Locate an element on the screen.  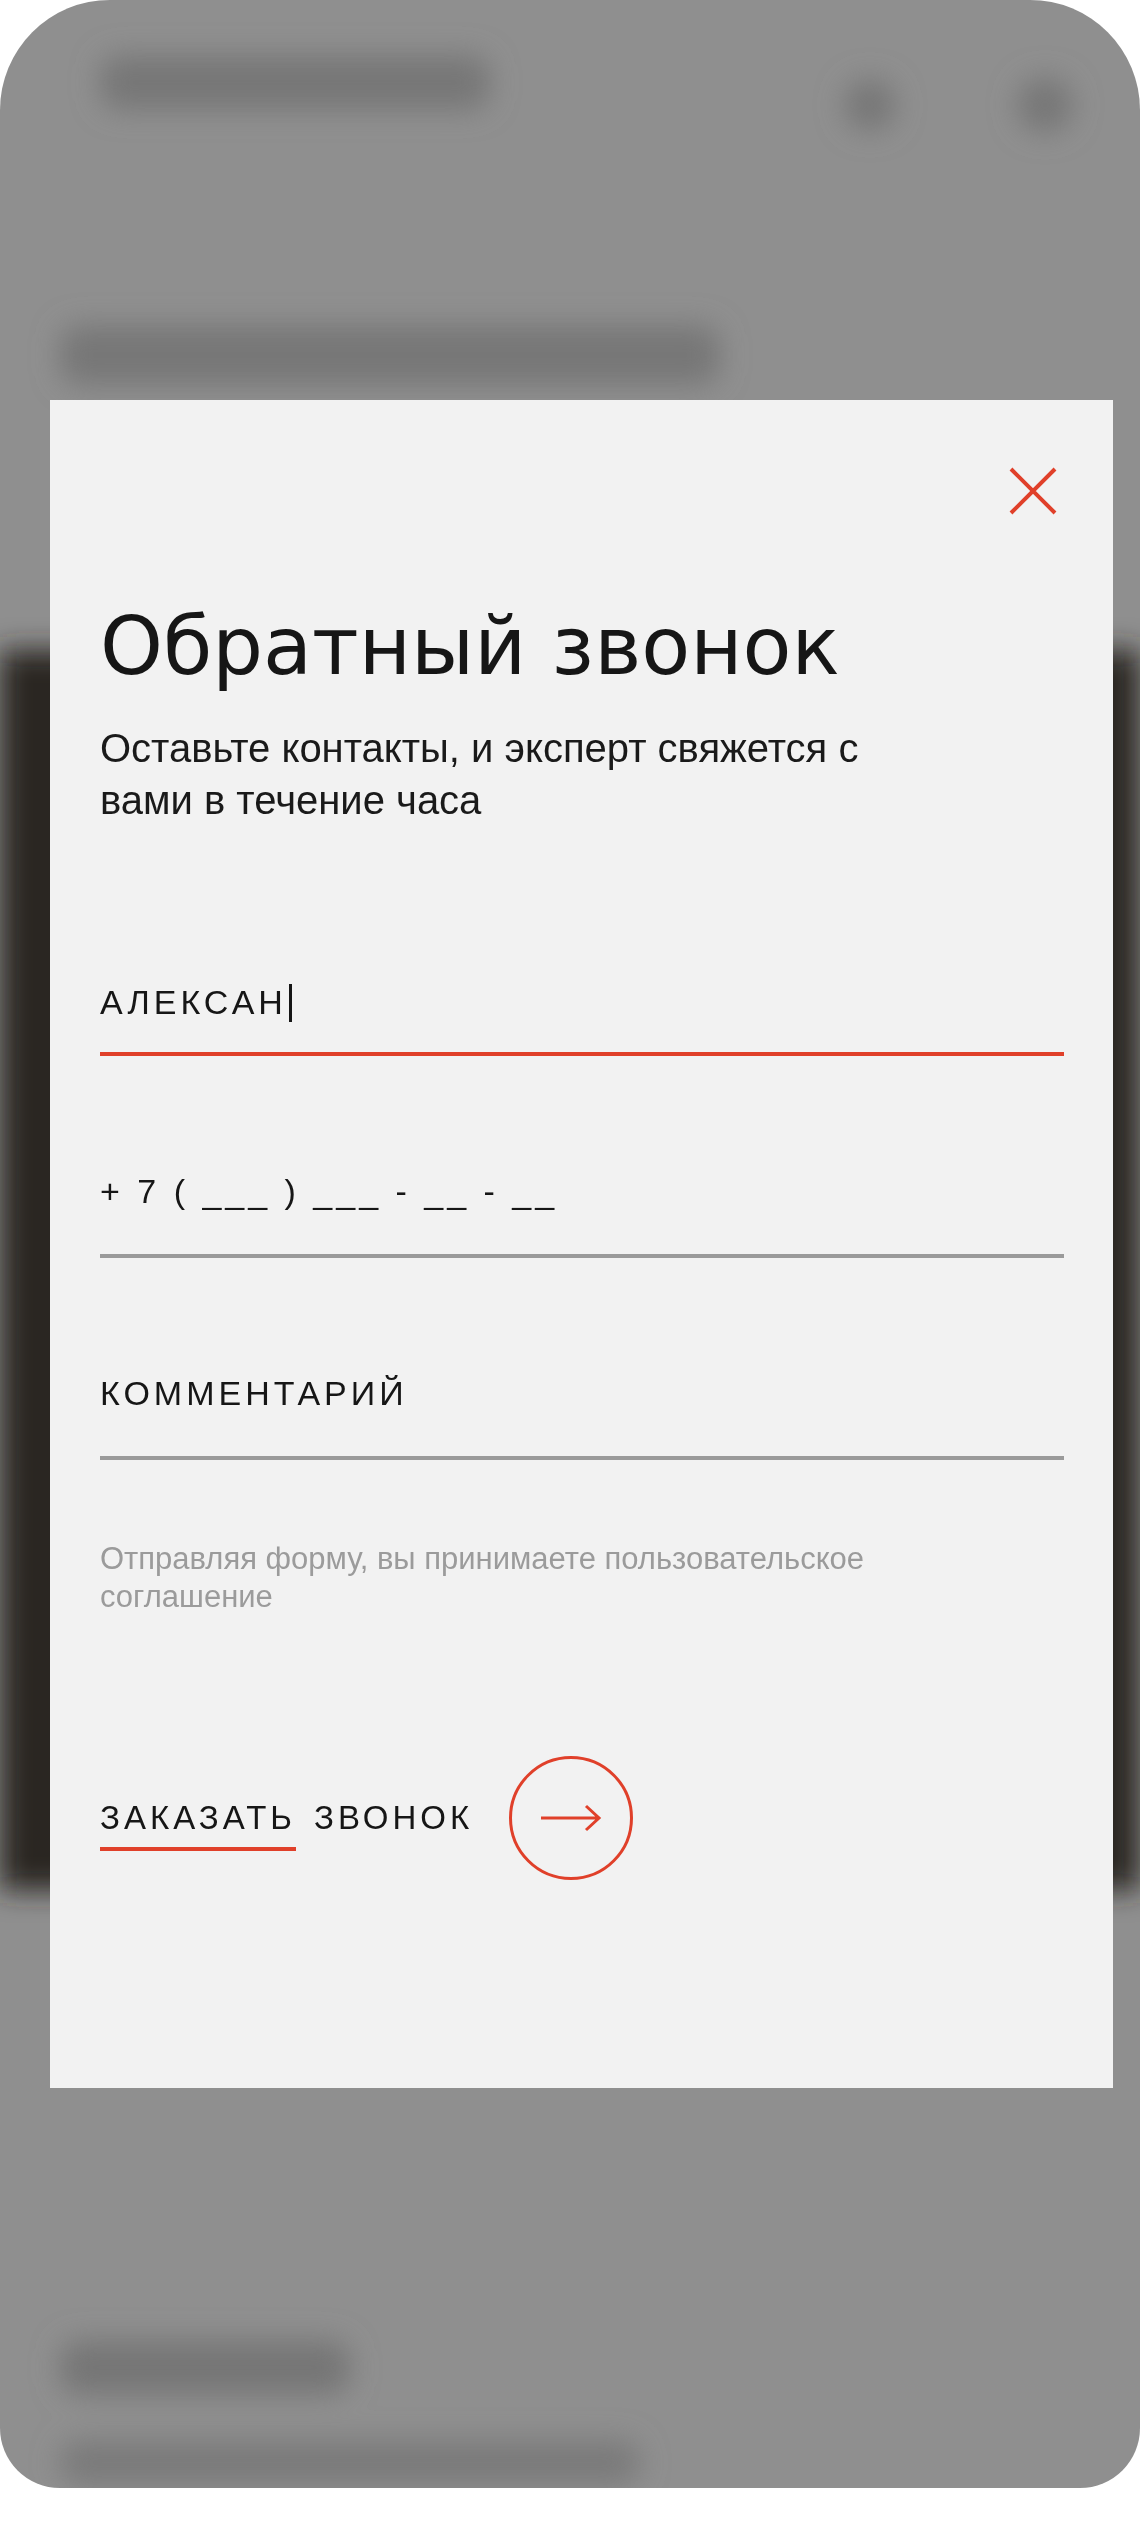
dialog-subtitle: Оставьте контакты, и эксперт свяжется с вами в течение часа is located at coordinates (480, 774).